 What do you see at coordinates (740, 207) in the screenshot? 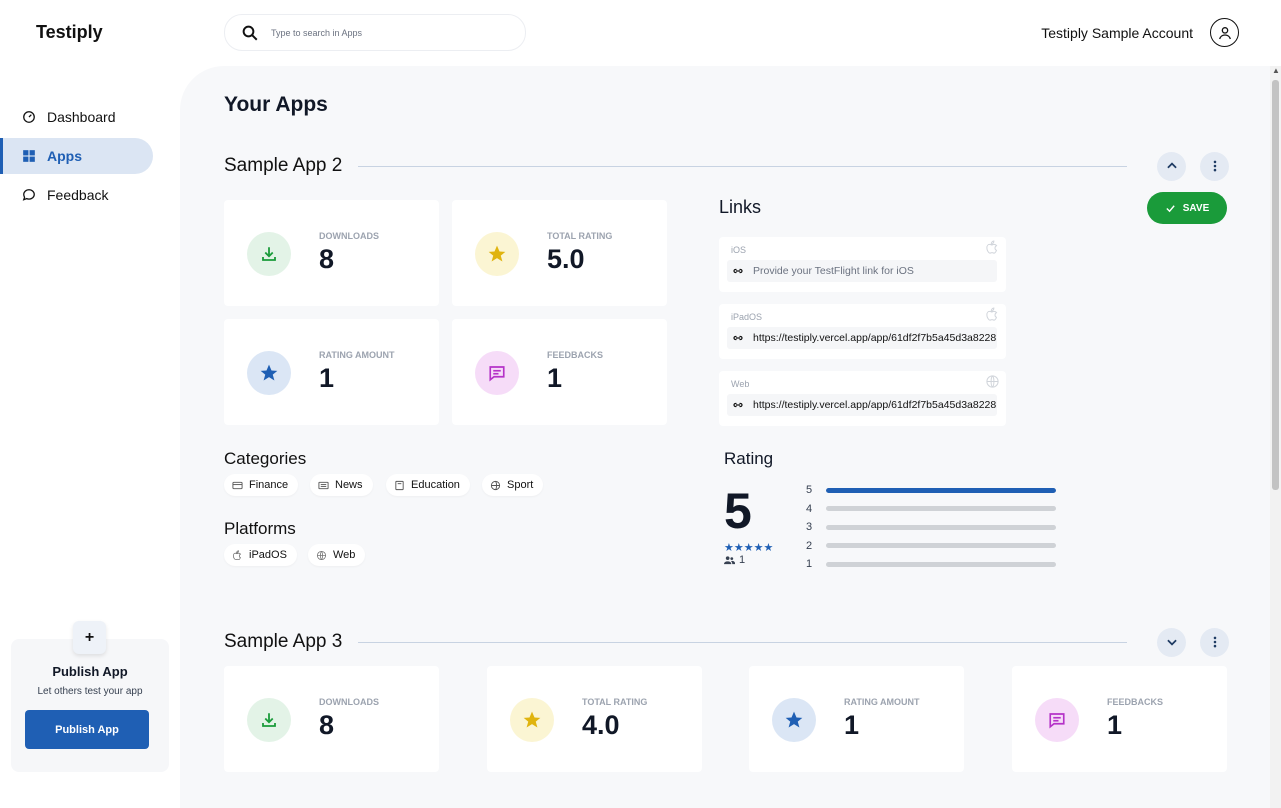
I see `links-title: Links` at bounding box center [740, 207].